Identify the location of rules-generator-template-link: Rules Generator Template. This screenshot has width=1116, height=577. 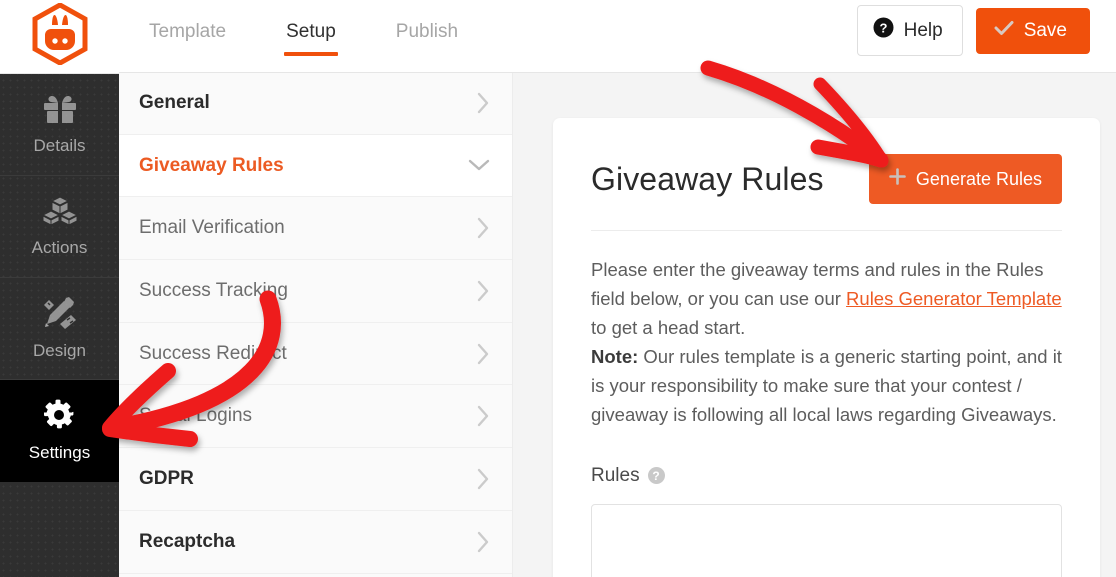
(954, 298).